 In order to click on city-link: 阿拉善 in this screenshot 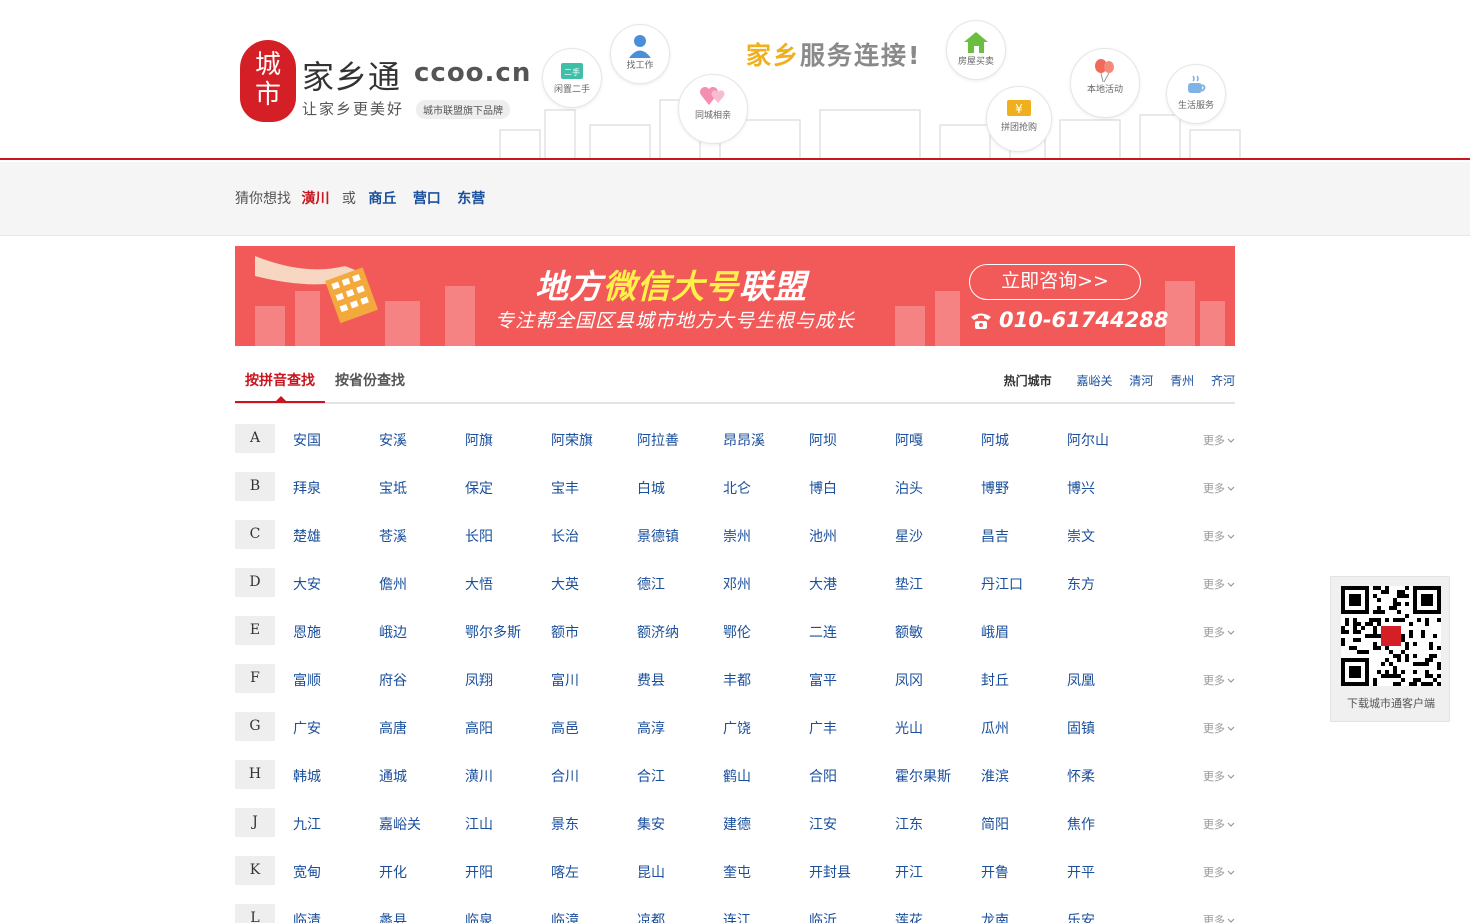, I will do `click(658, 440)`.